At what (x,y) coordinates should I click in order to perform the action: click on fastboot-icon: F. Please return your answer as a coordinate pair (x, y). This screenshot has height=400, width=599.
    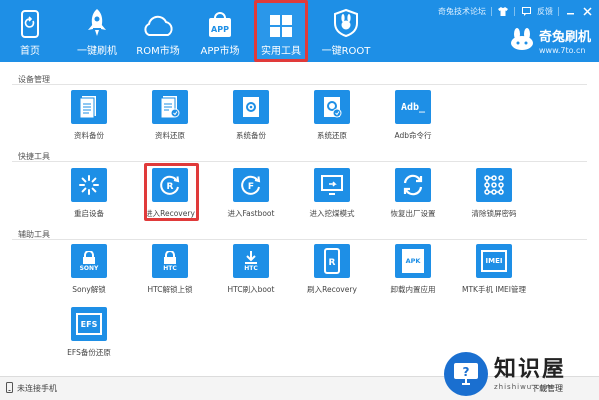
    Looking at the image, I should click on (251, 185).